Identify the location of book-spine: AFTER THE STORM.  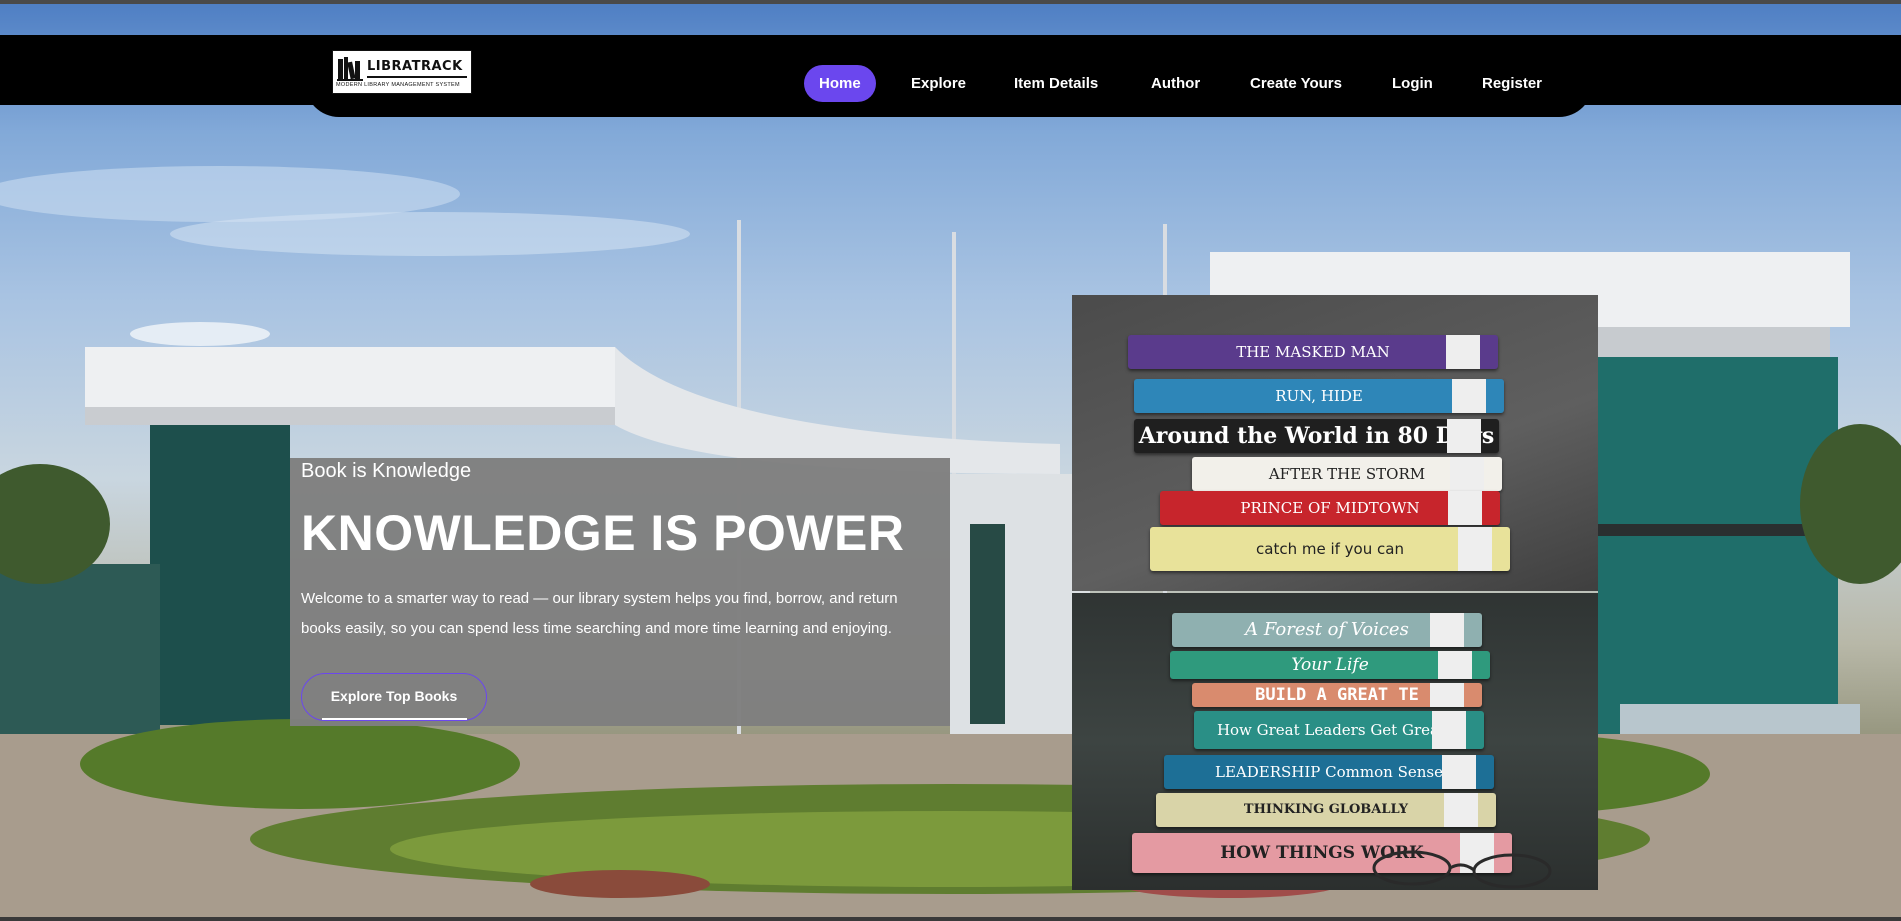
(1347, 474).